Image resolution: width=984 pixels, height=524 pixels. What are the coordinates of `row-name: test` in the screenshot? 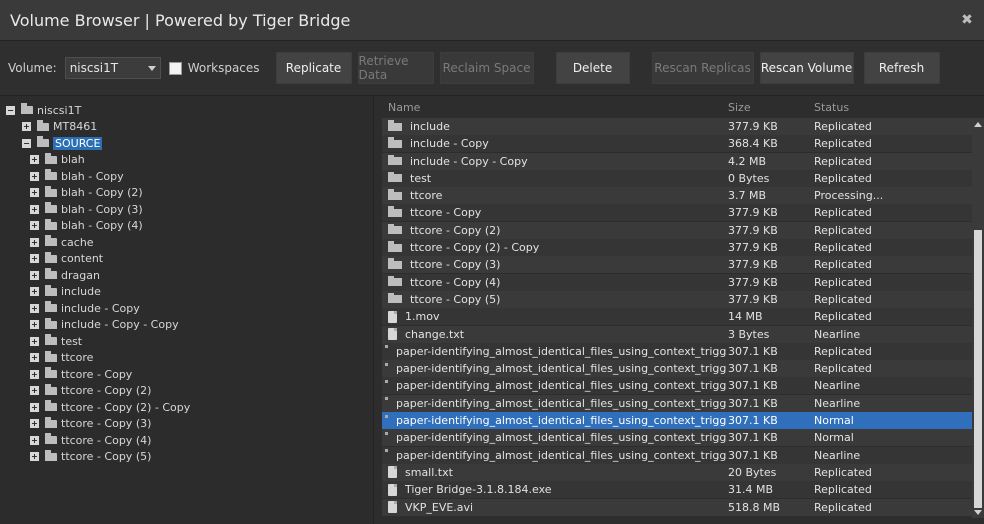 It's located at (421, 178).